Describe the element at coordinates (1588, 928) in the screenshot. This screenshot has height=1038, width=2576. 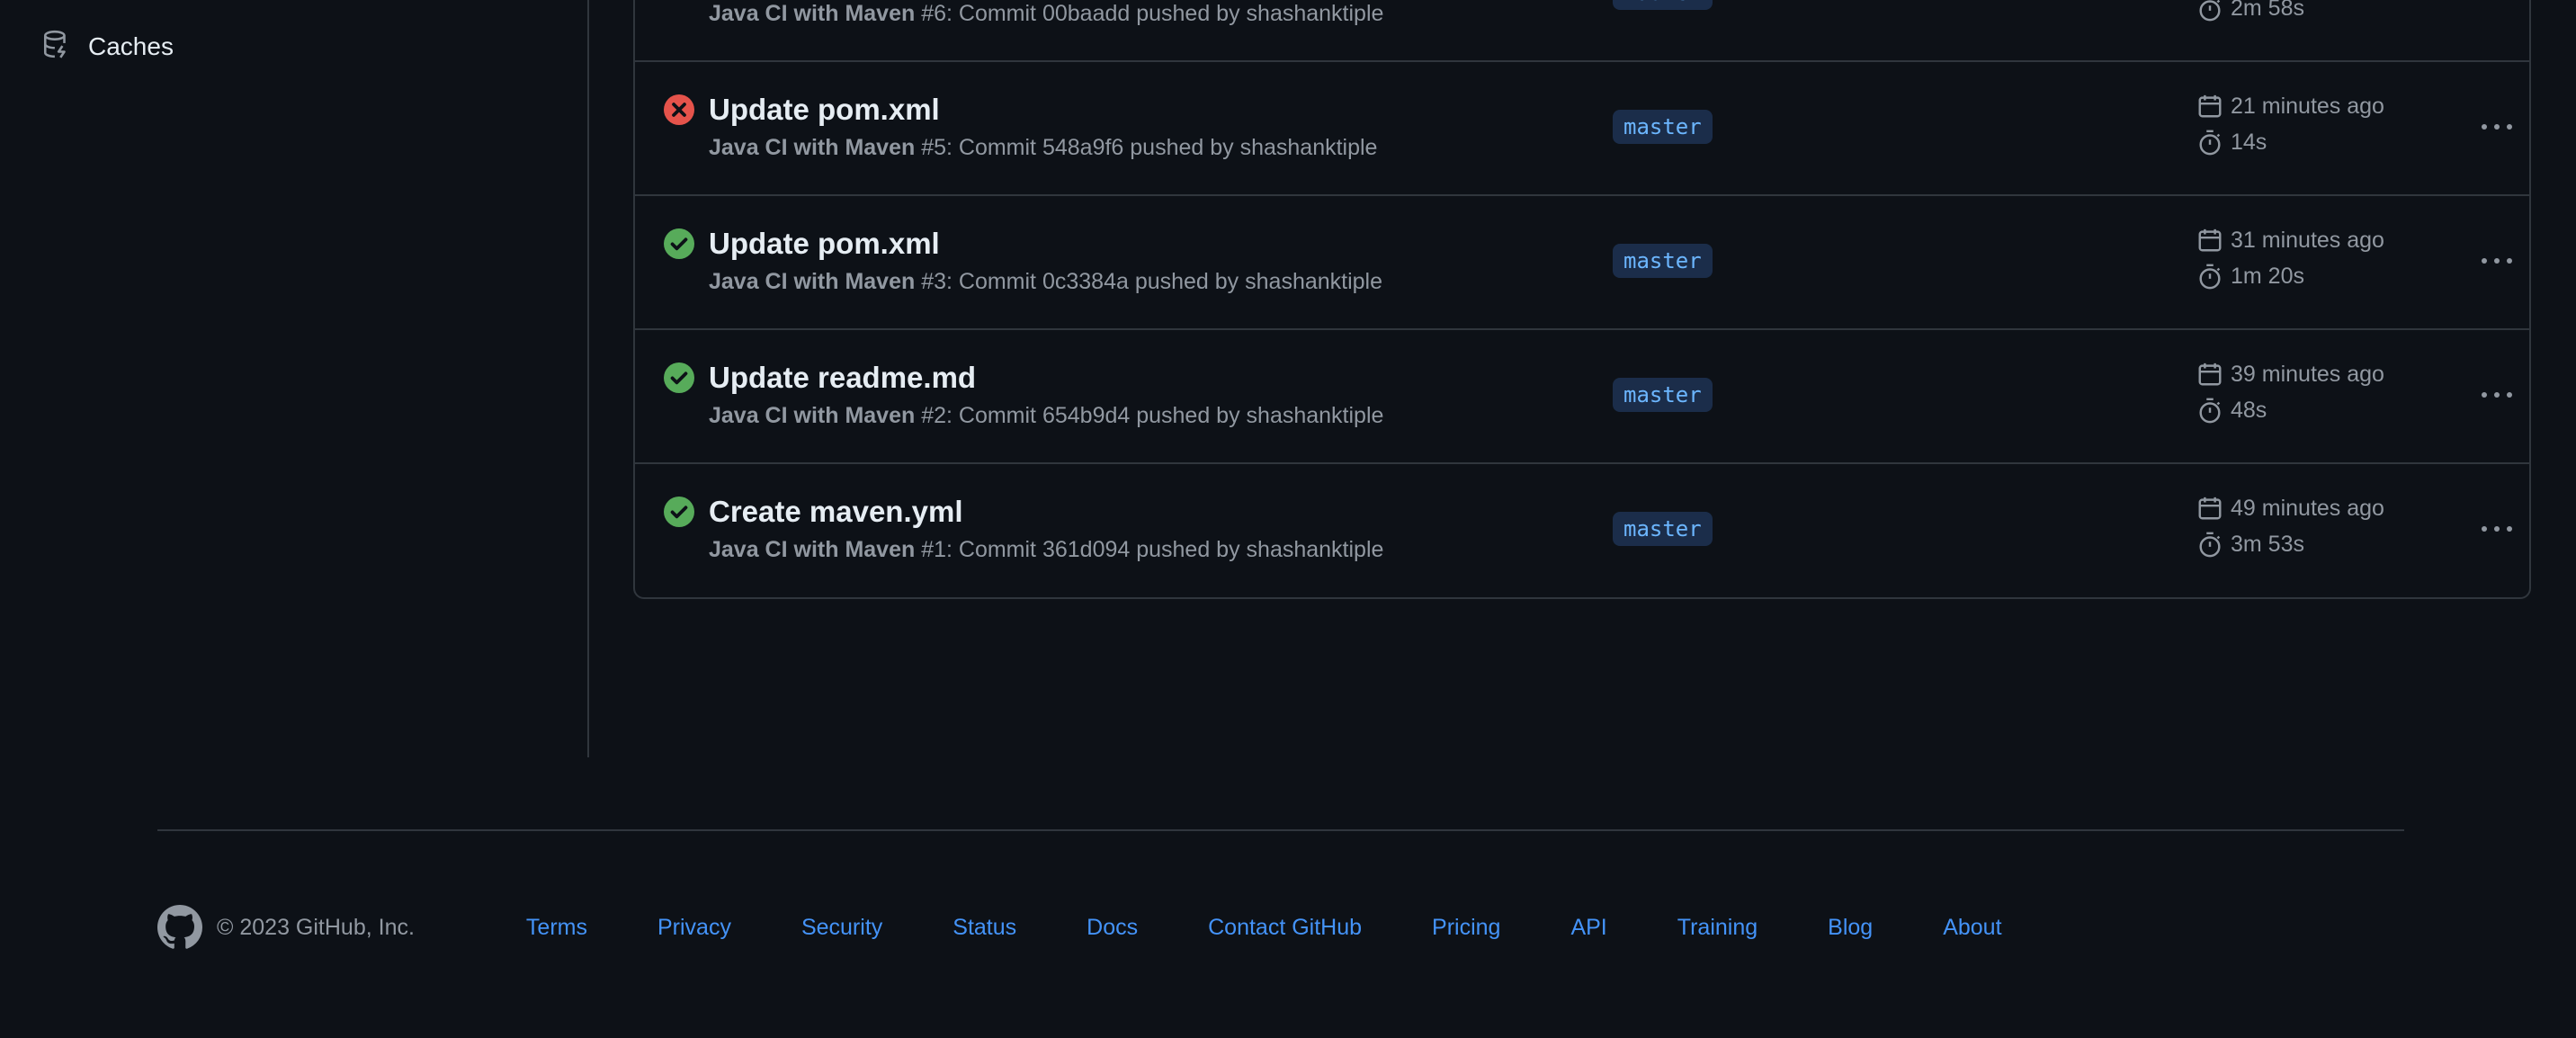
I see `footer-link-api: API` at that location.